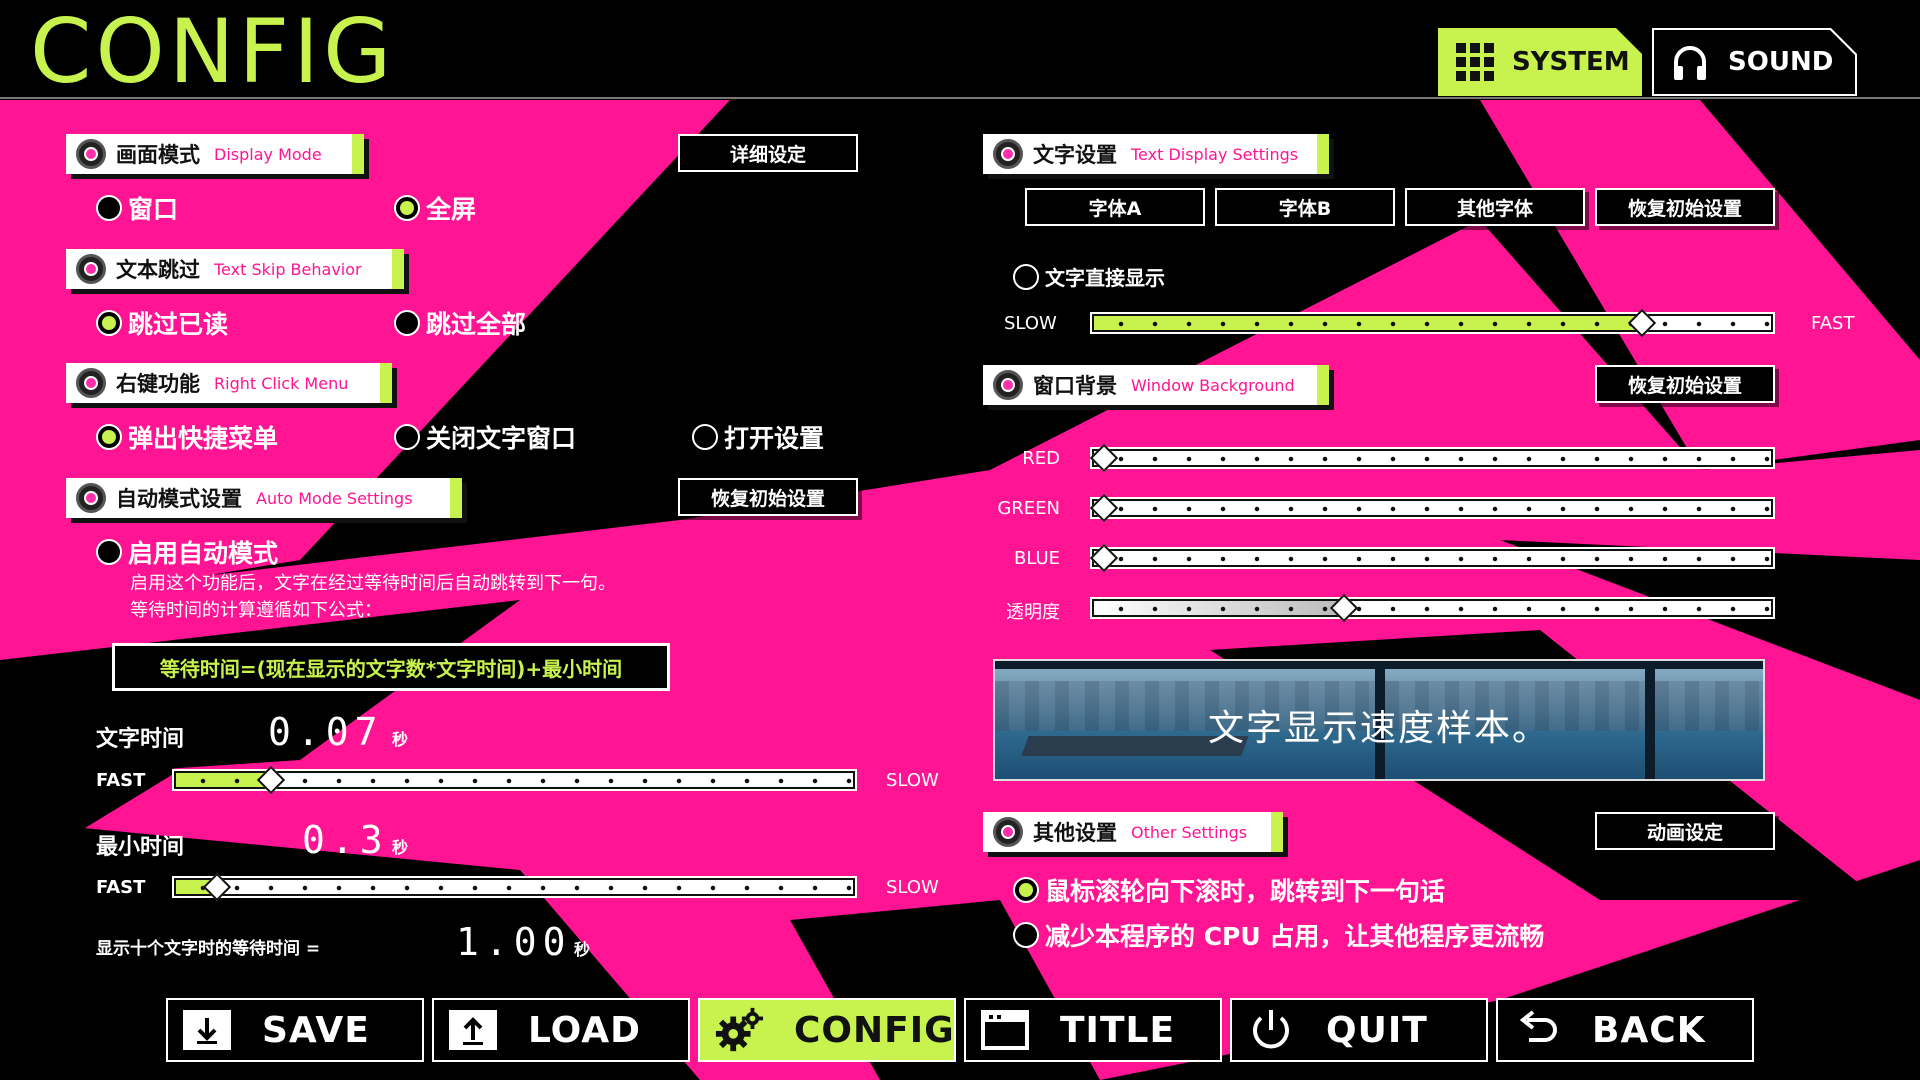  What do you see at coordinates (1432, 508) in the screenshot?
I see `green-slider` at bounding box center [1432, 508].